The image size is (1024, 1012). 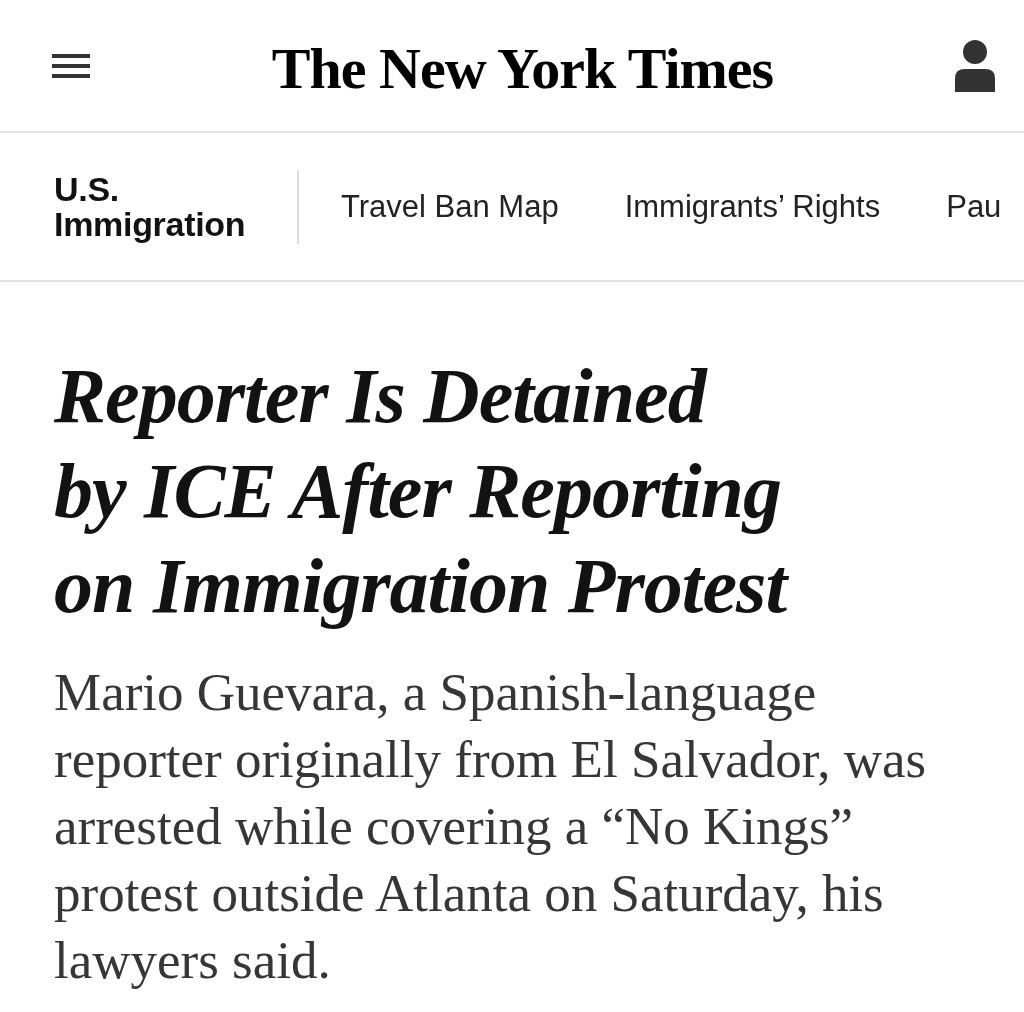 I want to click on nav-link: Pau, so click(x=974, y=206).